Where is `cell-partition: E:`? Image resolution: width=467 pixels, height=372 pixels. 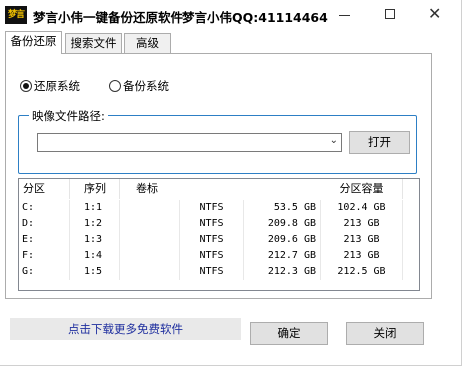
cell-partition: E: is located at coordinates (44, 240).